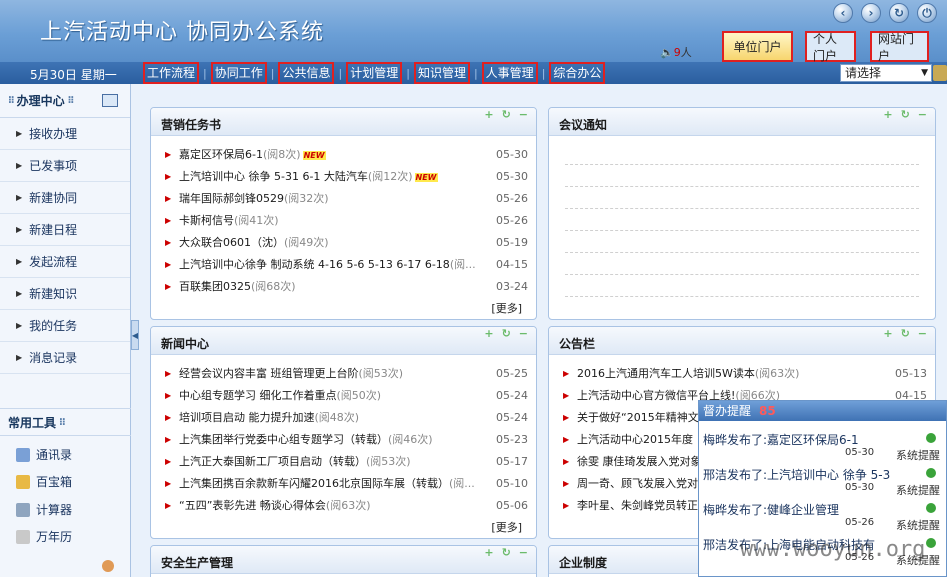 This screenshot has width=947, height=577. Describe the element at coordinates (44, 454) in the screenshot. I see `tool-contacts: 通讯录` at that location.